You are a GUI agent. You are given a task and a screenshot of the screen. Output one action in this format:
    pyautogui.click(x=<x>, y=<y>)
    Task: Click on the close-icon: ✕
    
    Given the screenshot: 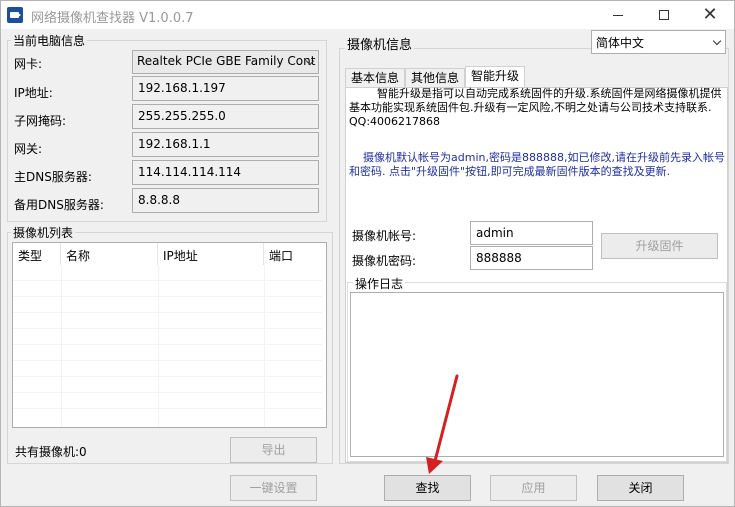 What is the action you would take?
    pyautogui.click(x=710, y=14)
    